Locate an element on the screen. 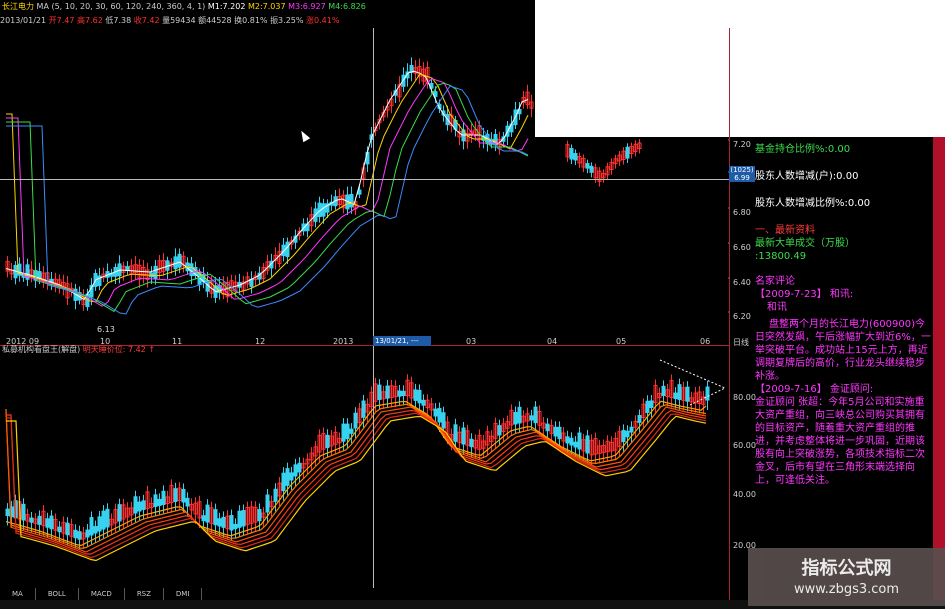 The height and width of the screenshot is (609, 945). tab-ma: MA is located at coordinates (18, 594).